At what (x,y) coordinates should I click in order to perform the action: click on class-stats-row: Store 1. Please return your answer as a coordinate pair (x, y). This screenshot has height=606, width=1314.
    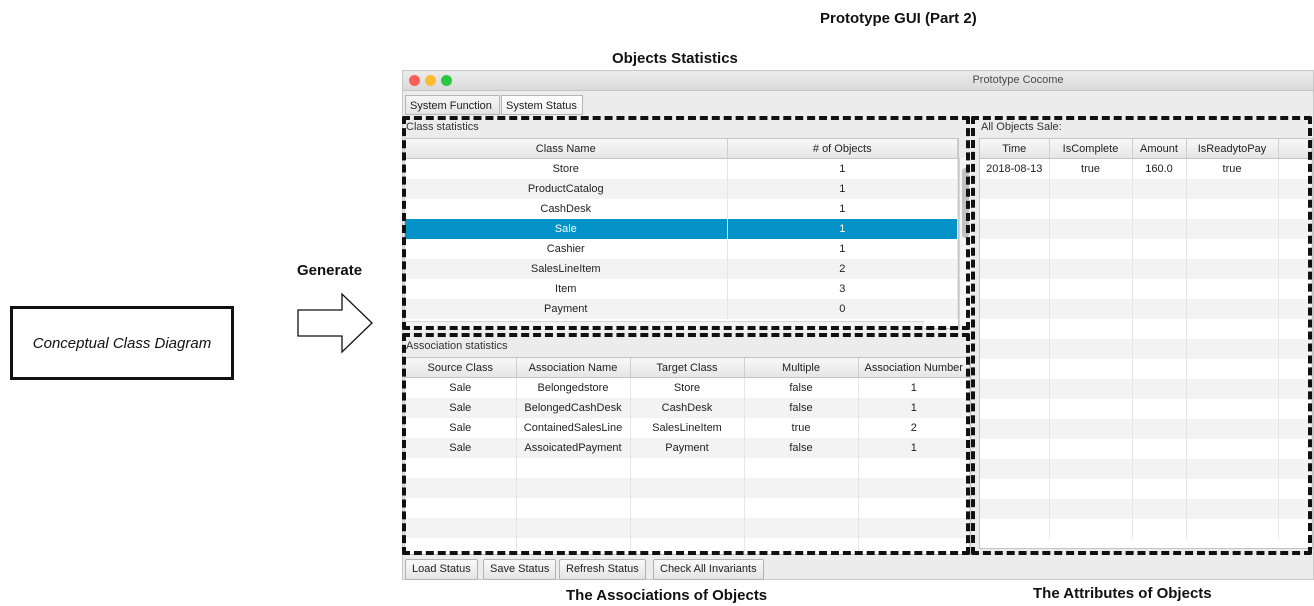
    Looking at the image, I should click on (681, 168).